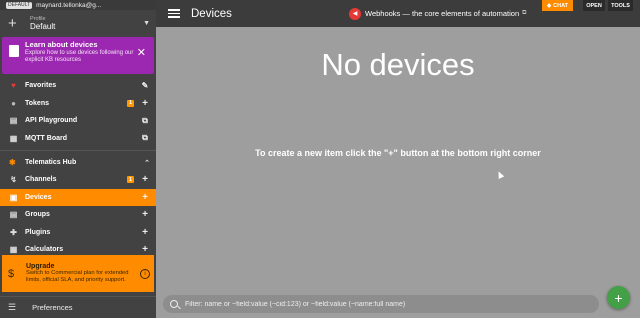 This screenshot has width=640, height=318. What do you see at coordinates (78, 180) in the screenshot?
I see `sidebar-item-channels: ↯ Channels 1 +` at bounding box center [78, 180].